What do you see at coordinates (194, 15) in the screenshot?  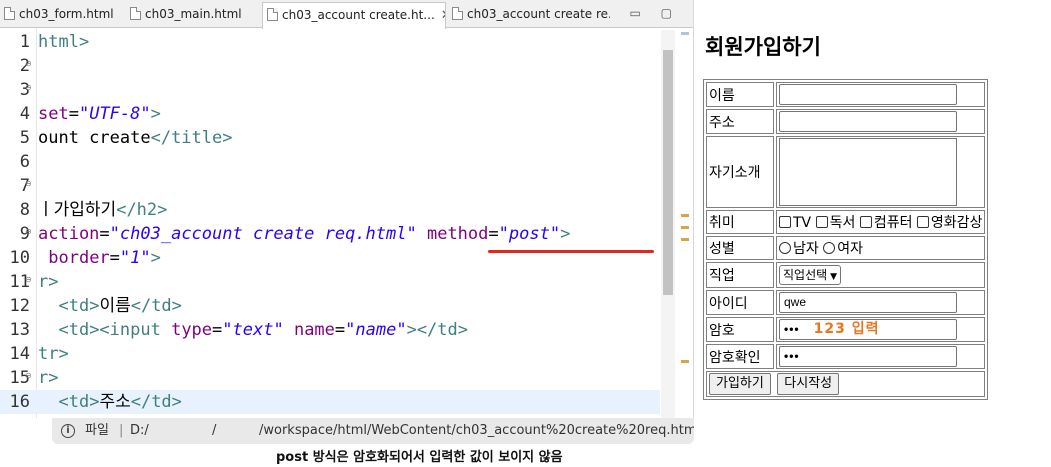 I see `tab-ch03-main: ch03_main.html` at bounding box center [194, 15].